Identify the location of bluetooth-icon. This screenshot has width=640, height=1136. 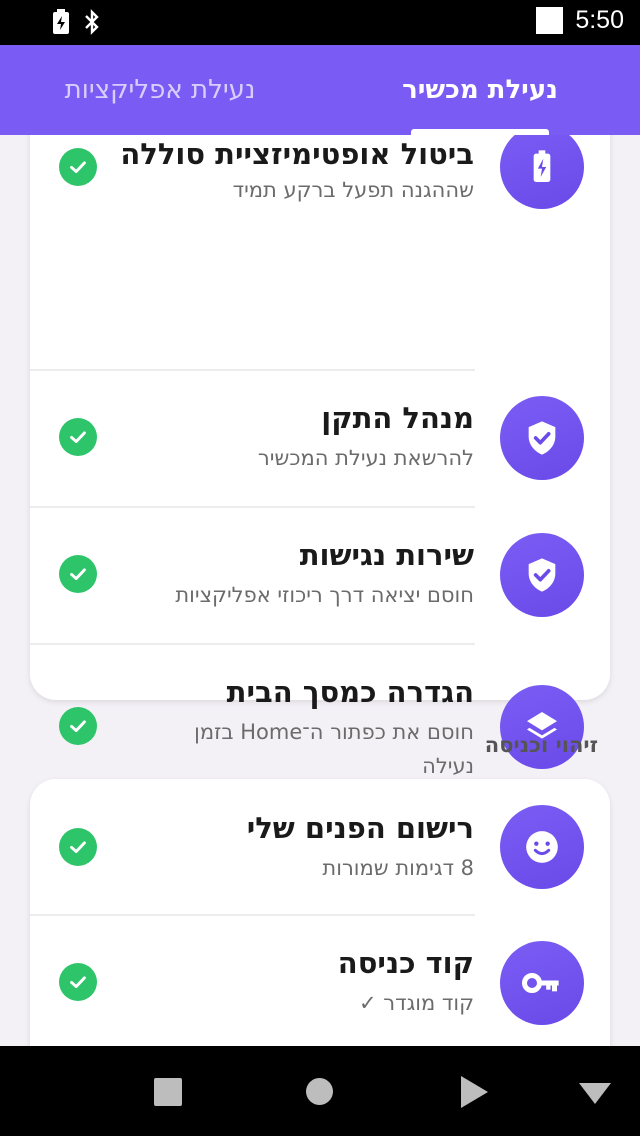
(92, 24).